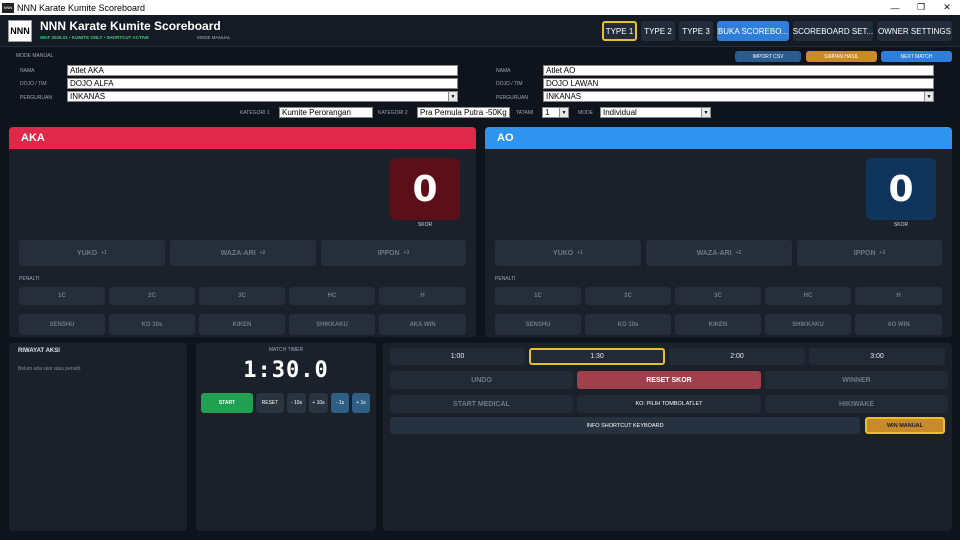 The width and height of the screenshot is (960, 540). I want to click on aka-nama-label: NAMA, so click(27, 71).